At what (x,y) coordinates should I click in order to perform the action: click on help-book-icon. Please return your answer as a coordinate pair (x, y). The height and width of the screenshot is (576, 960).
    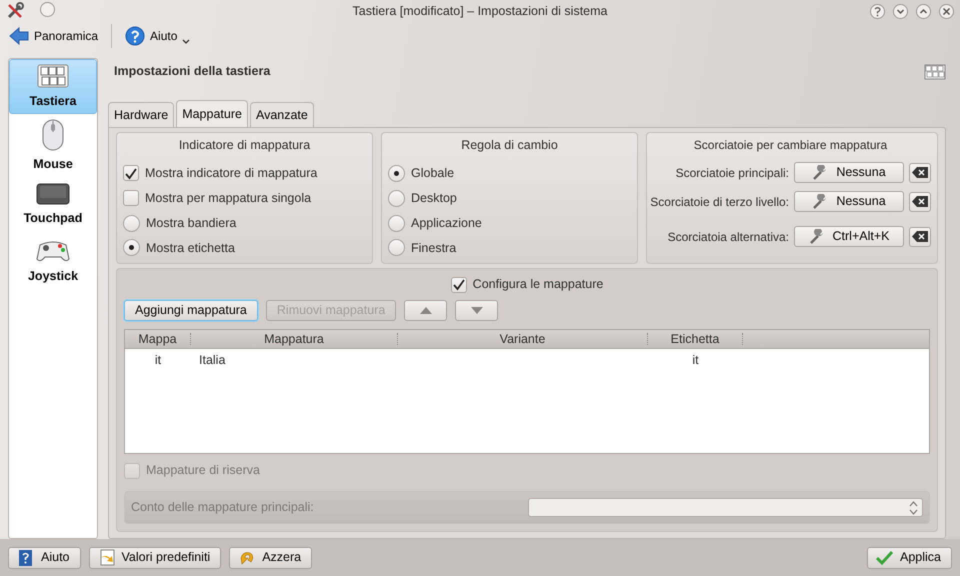
    Looking at the image, I should click on (26, 557).